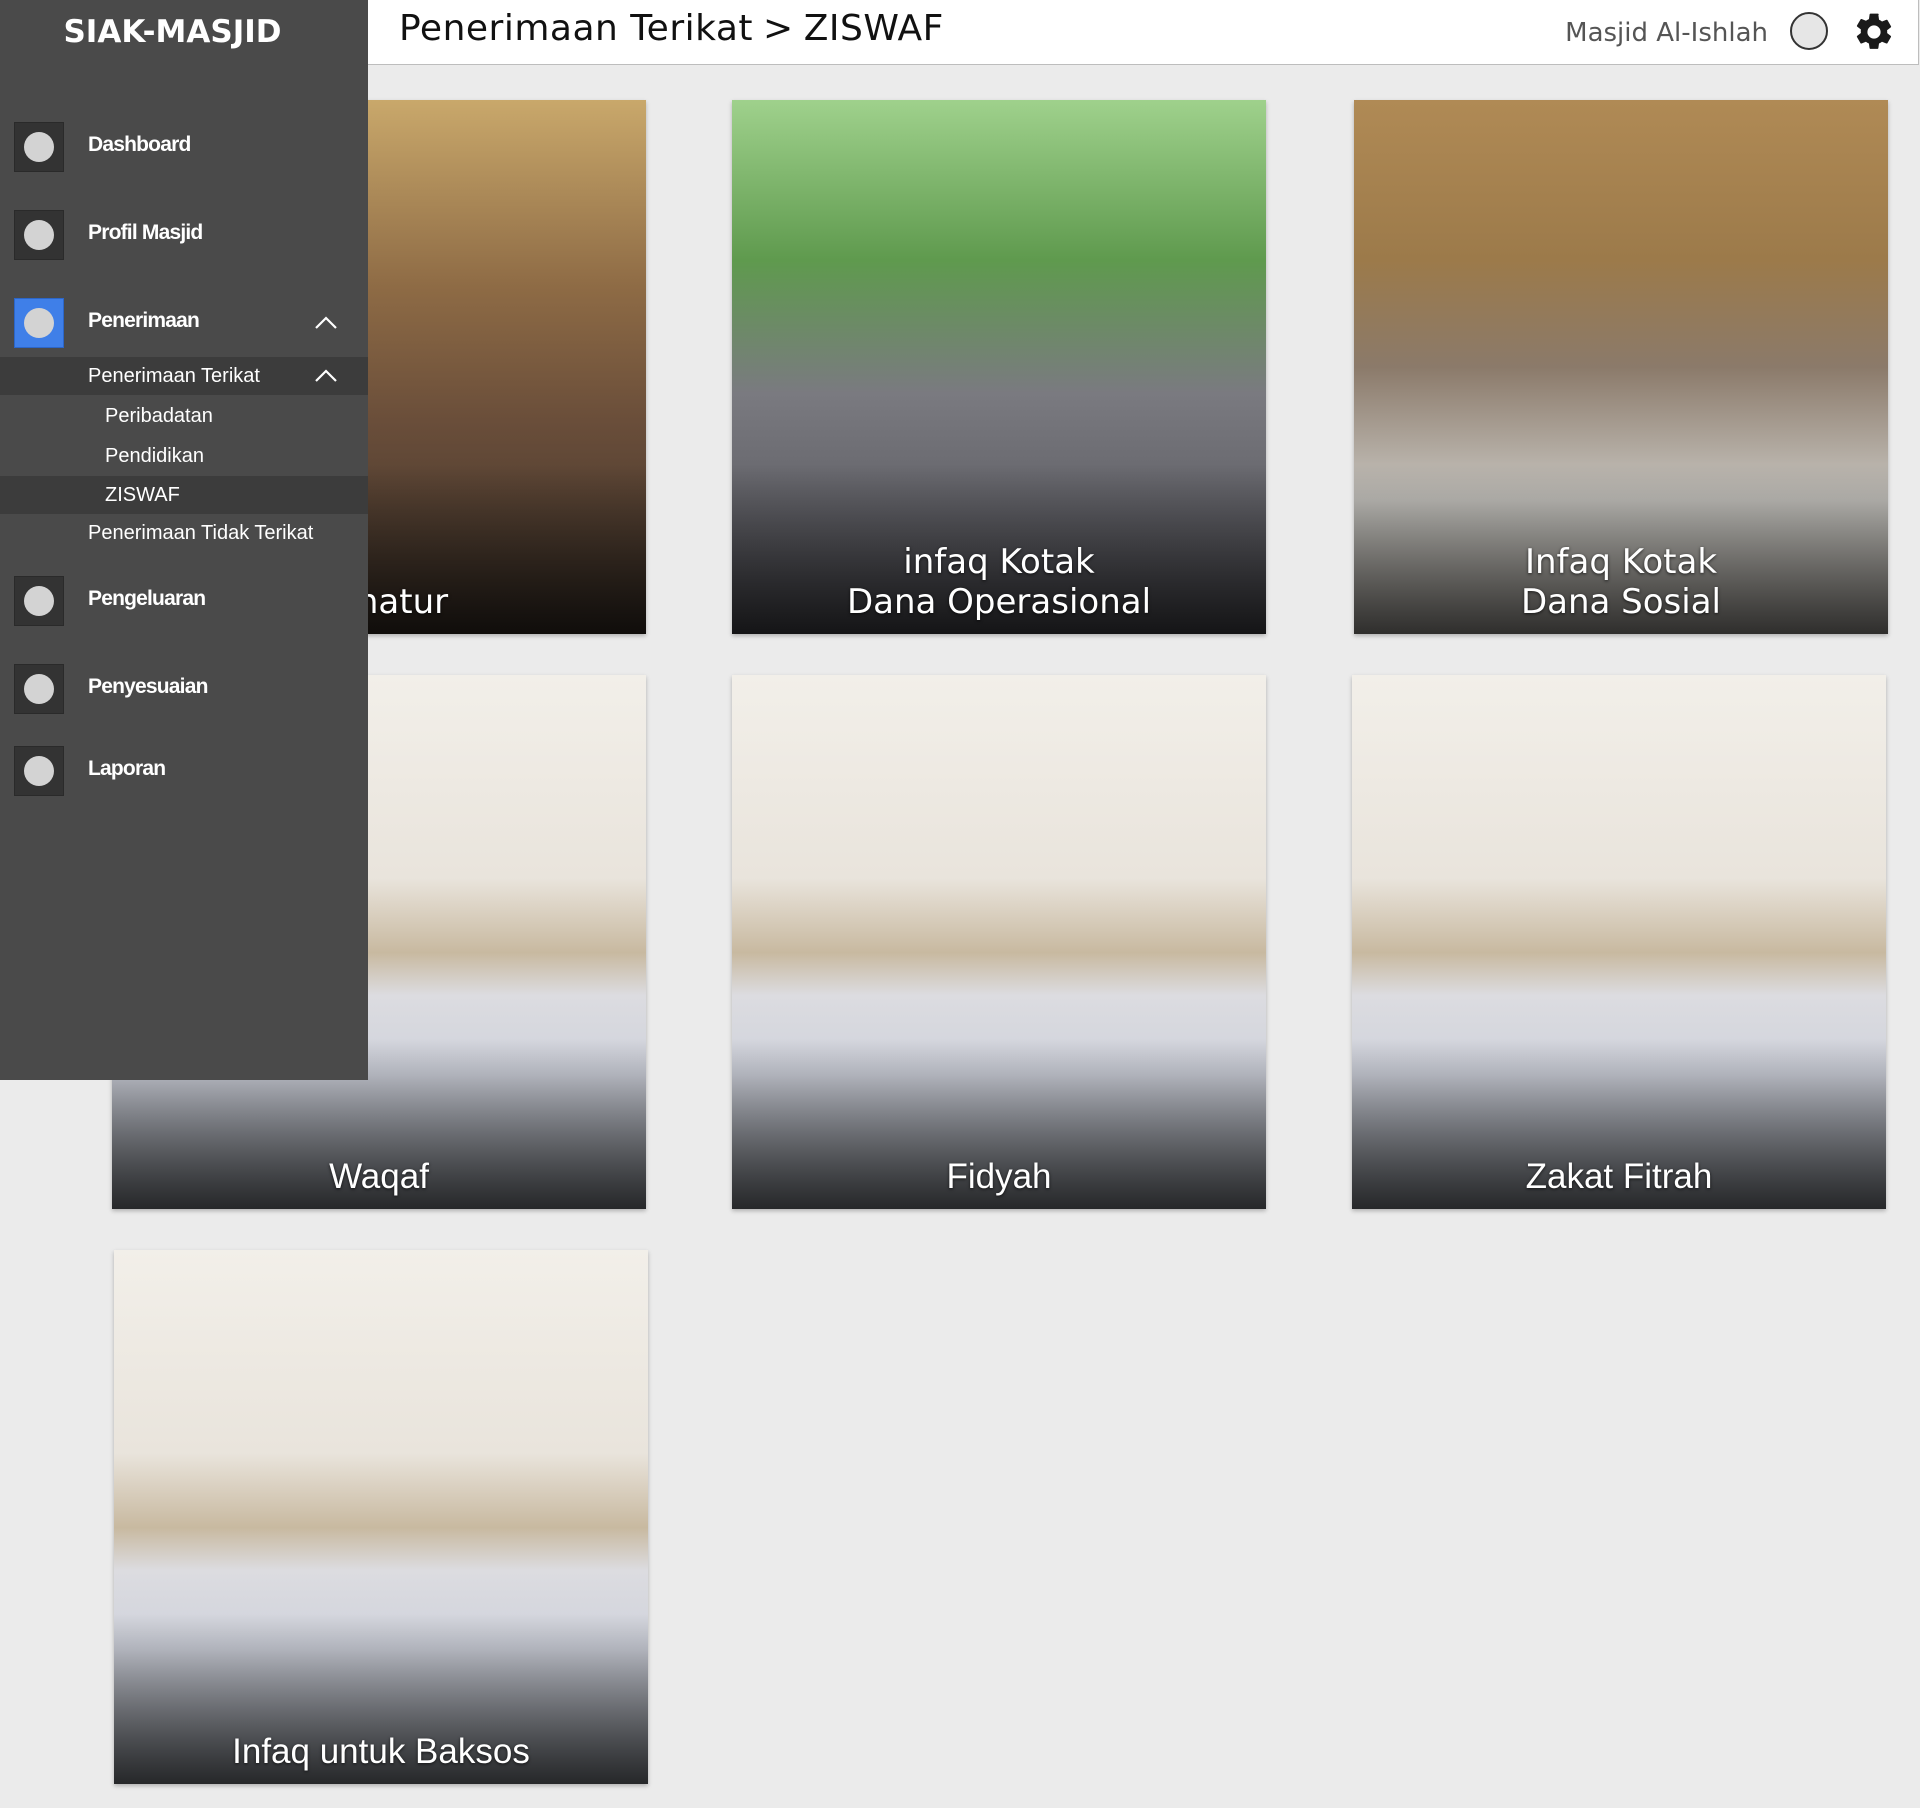 The image size is (1920, 1808). I want to click on mosque-name: Masjid Al-Ishlah, so click(1666, 33).